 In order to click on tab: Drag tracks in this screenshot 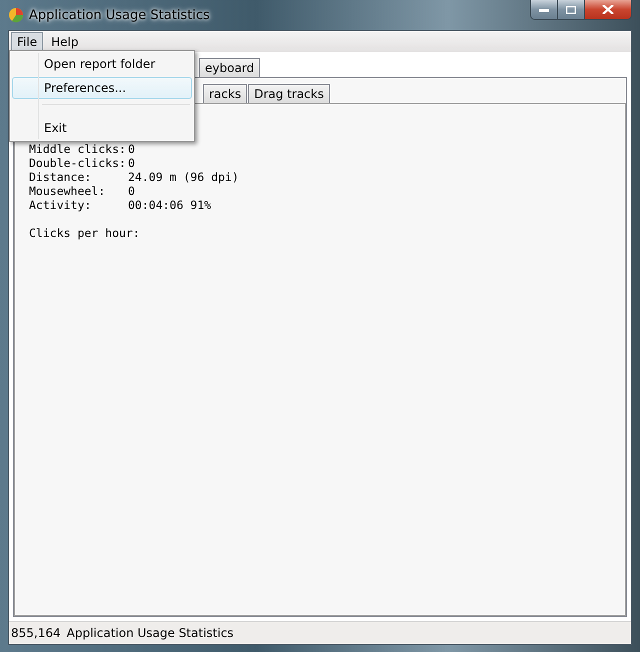, I will do `click(289, 93)`.